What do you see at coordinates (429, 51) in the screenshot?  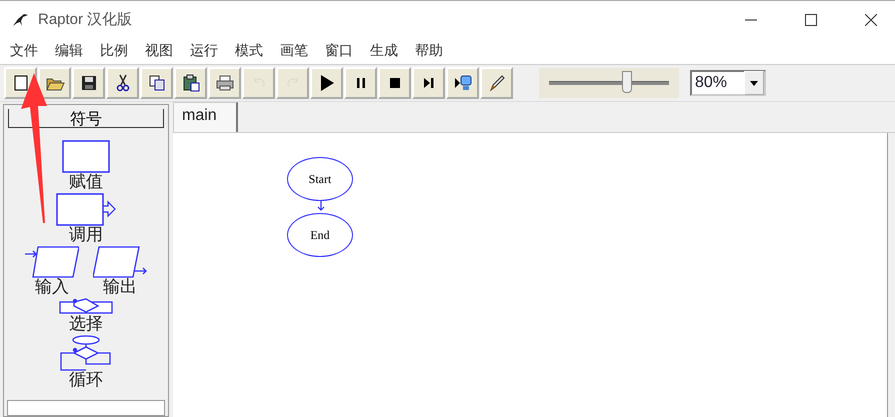 I see `menu-item: 帮助` at bounding box center [429, 51].